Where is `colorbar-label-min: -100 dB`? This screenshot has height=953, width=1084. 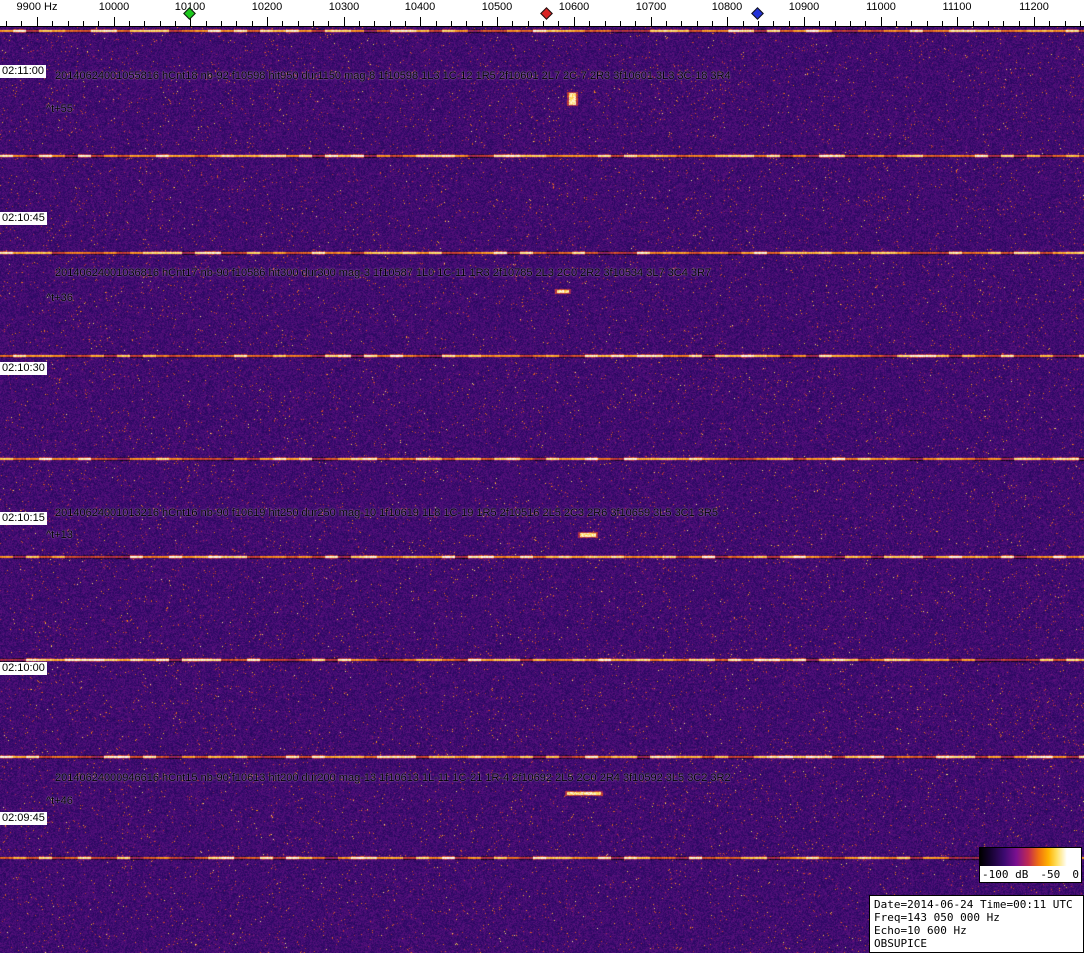 colorbar-label-min: -100 dB is located at coordinates (1005, 874).